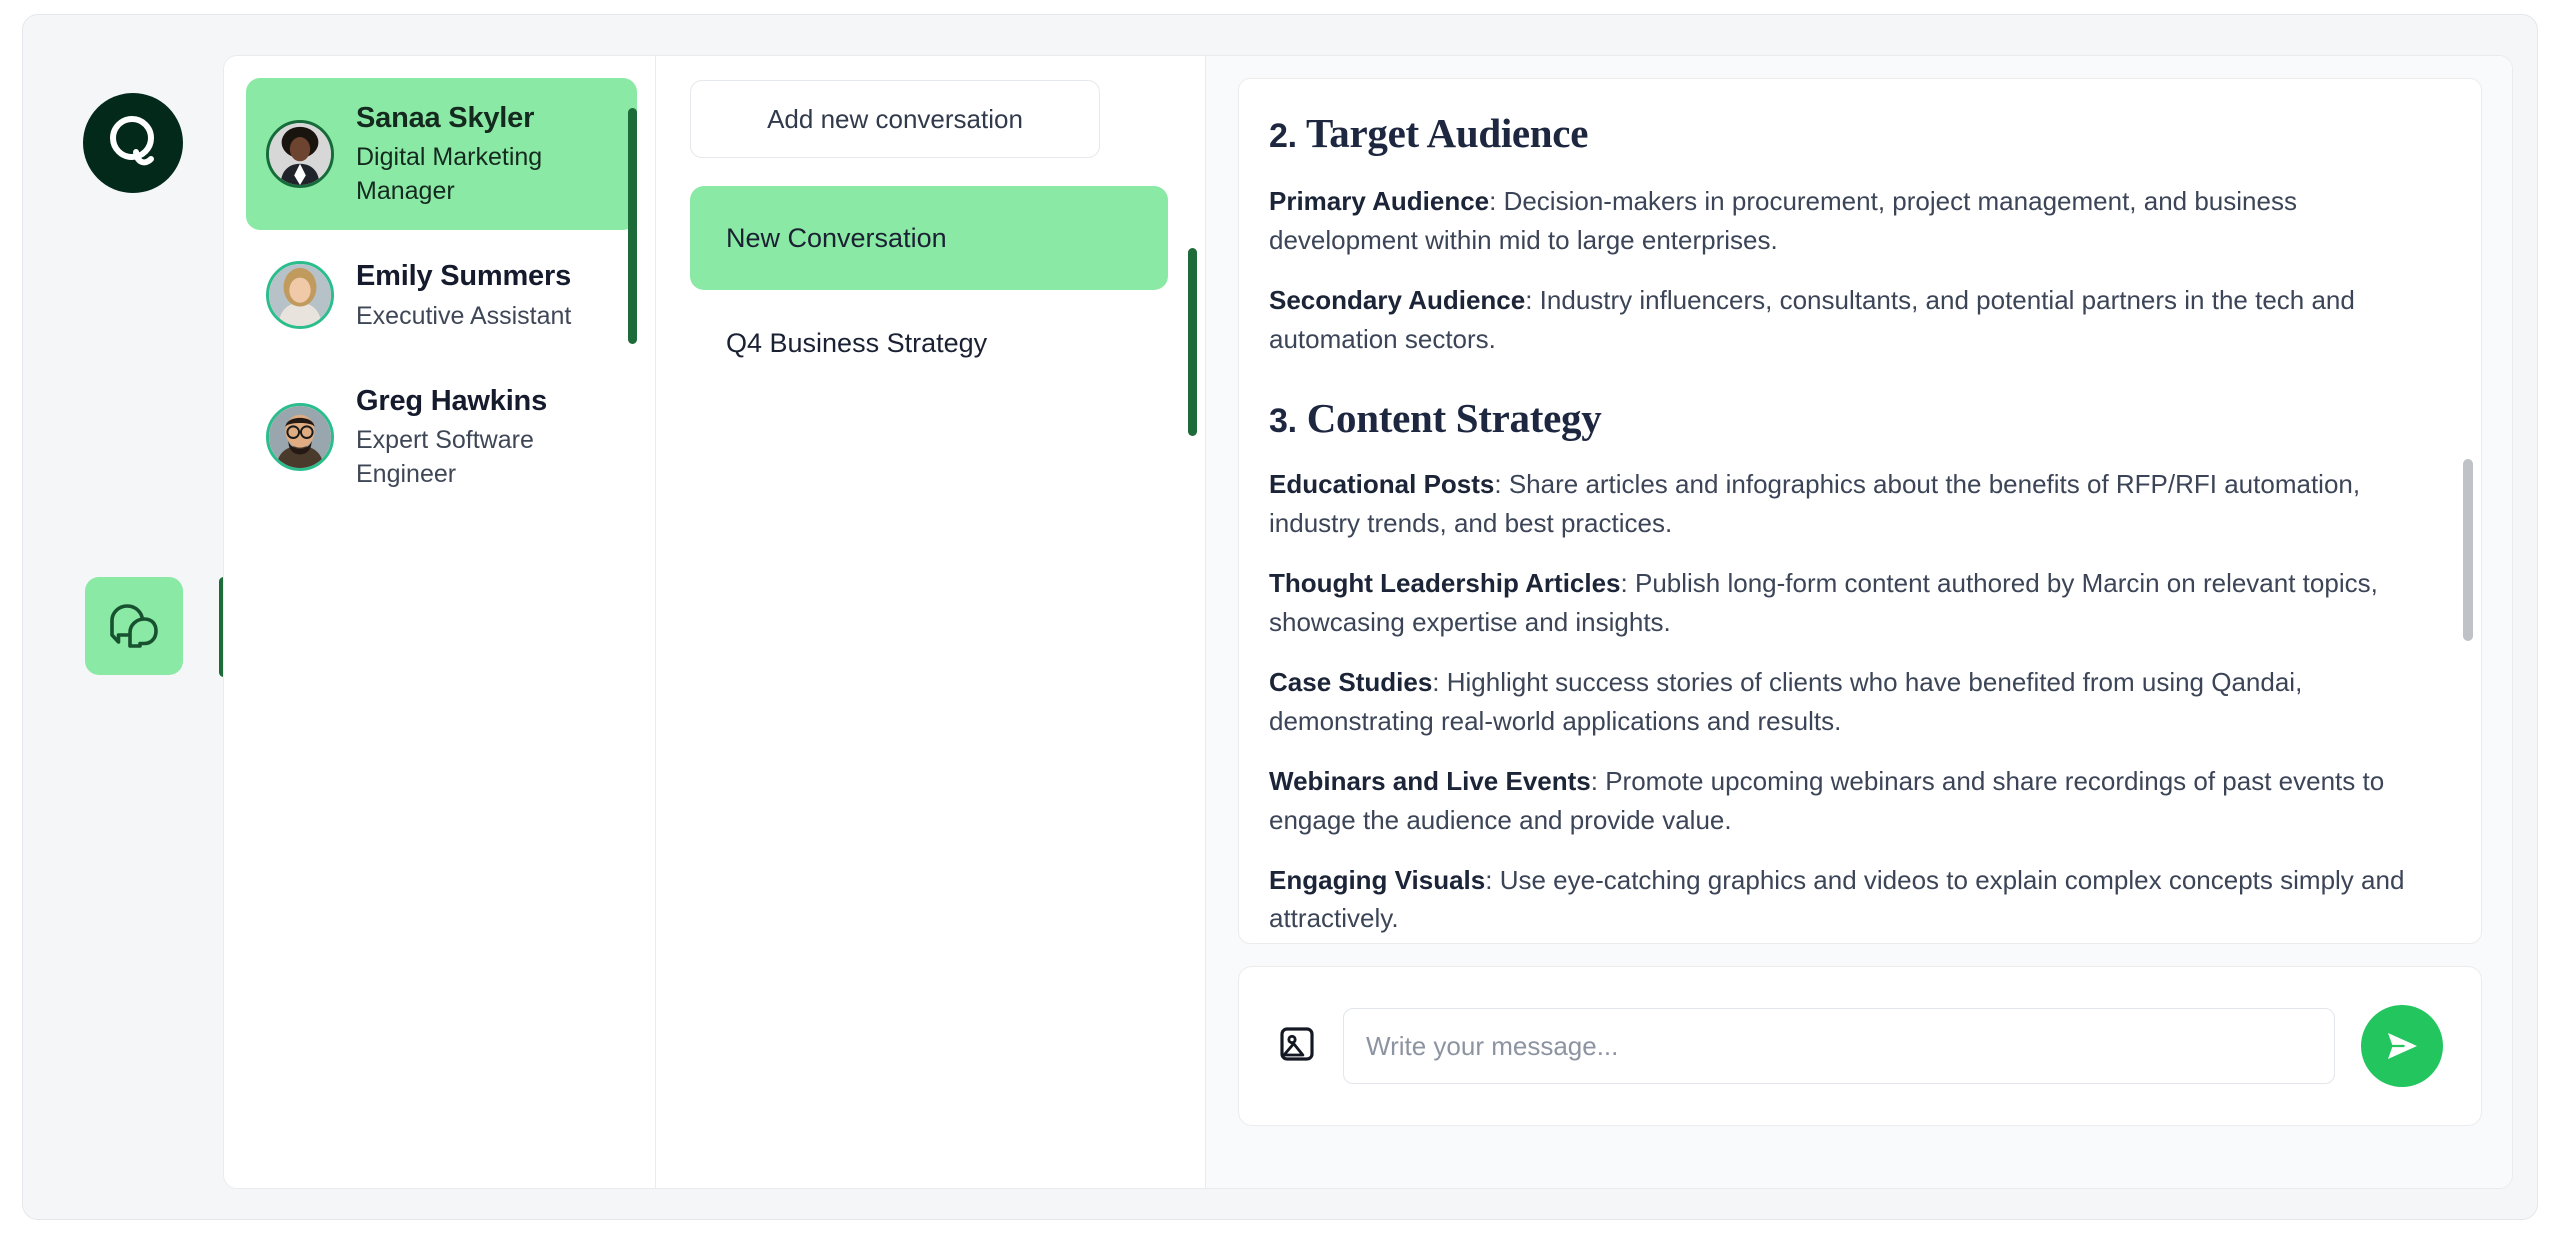  I want to click on conversation-item: New Conversation, so click(929, 238).